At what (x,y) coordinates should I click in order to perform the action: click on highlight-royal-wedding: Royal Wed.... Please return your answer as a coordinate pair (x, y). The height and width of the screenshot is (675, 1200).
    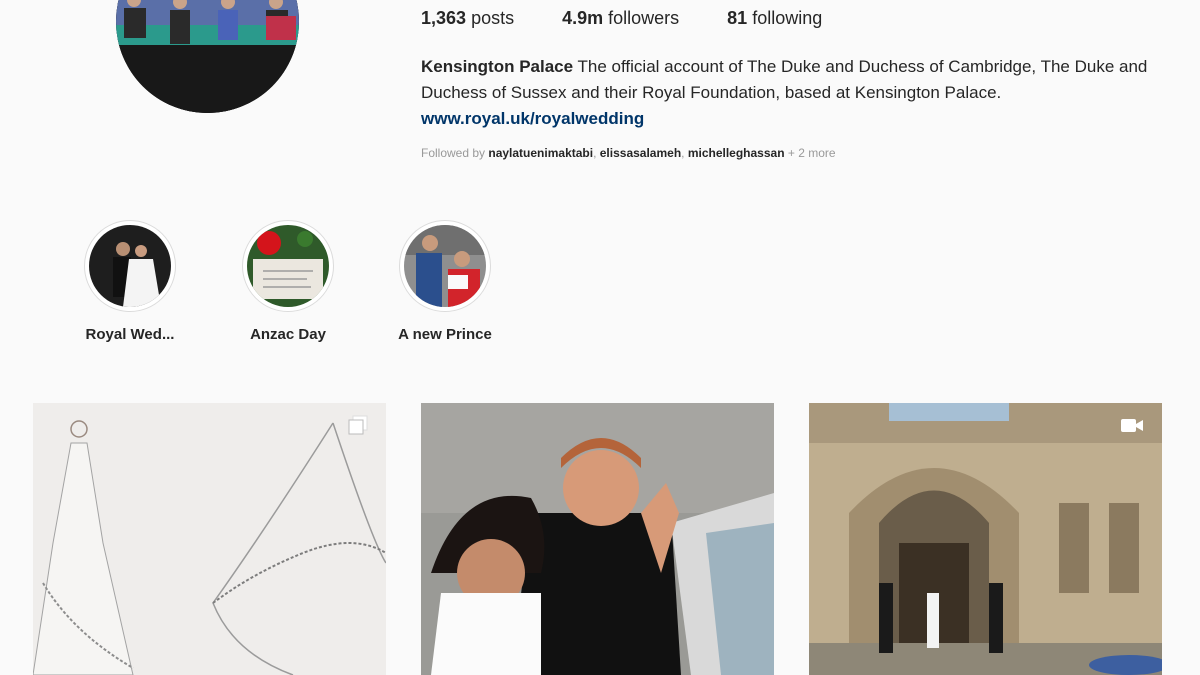
    Looking at the image, I should click on (130, 281).